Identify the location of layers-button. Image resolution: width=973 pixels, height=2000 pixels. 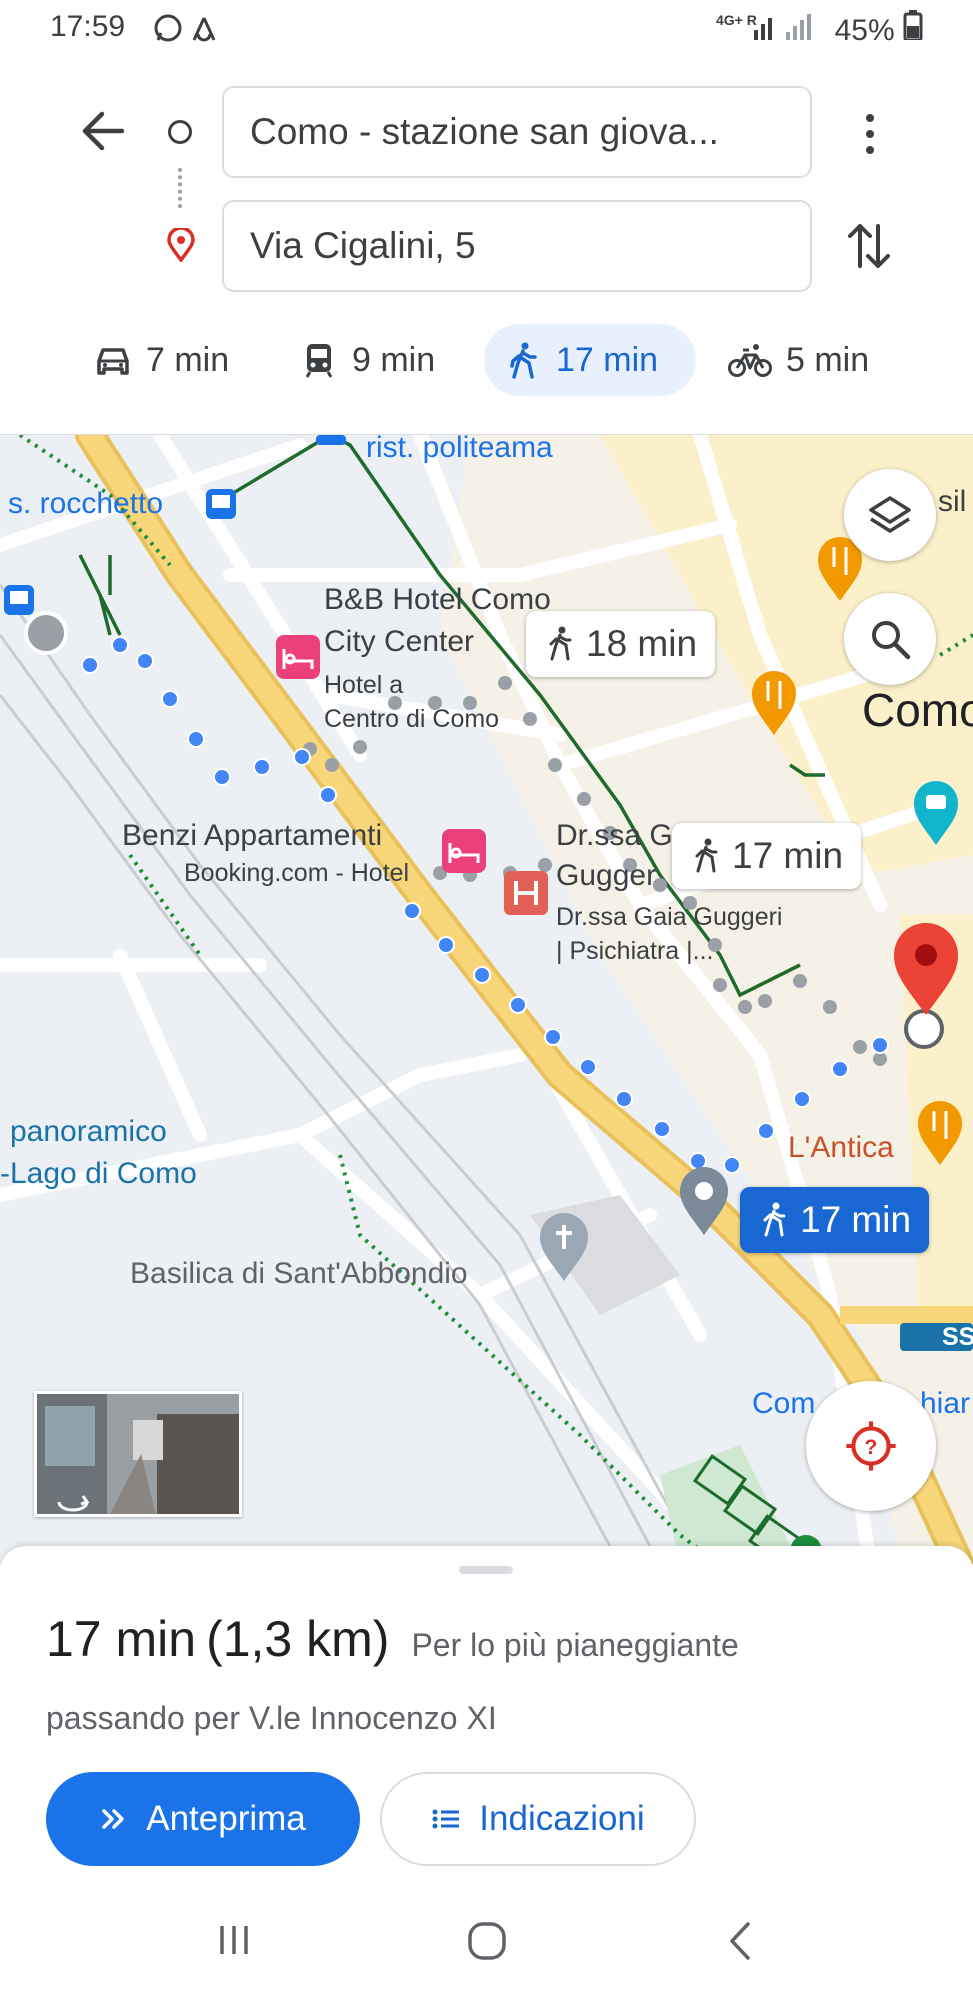
(890, 515).